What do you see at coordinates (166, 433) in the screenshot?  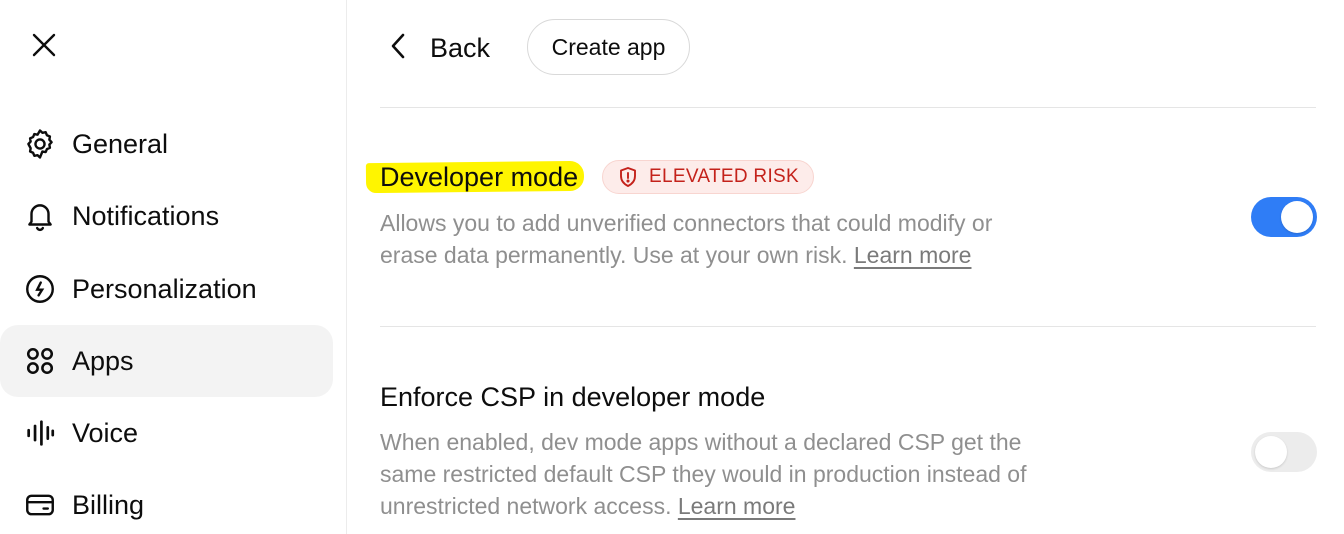 I see `sidebar-item-voice: Voice` at bounding box center [166, 433].